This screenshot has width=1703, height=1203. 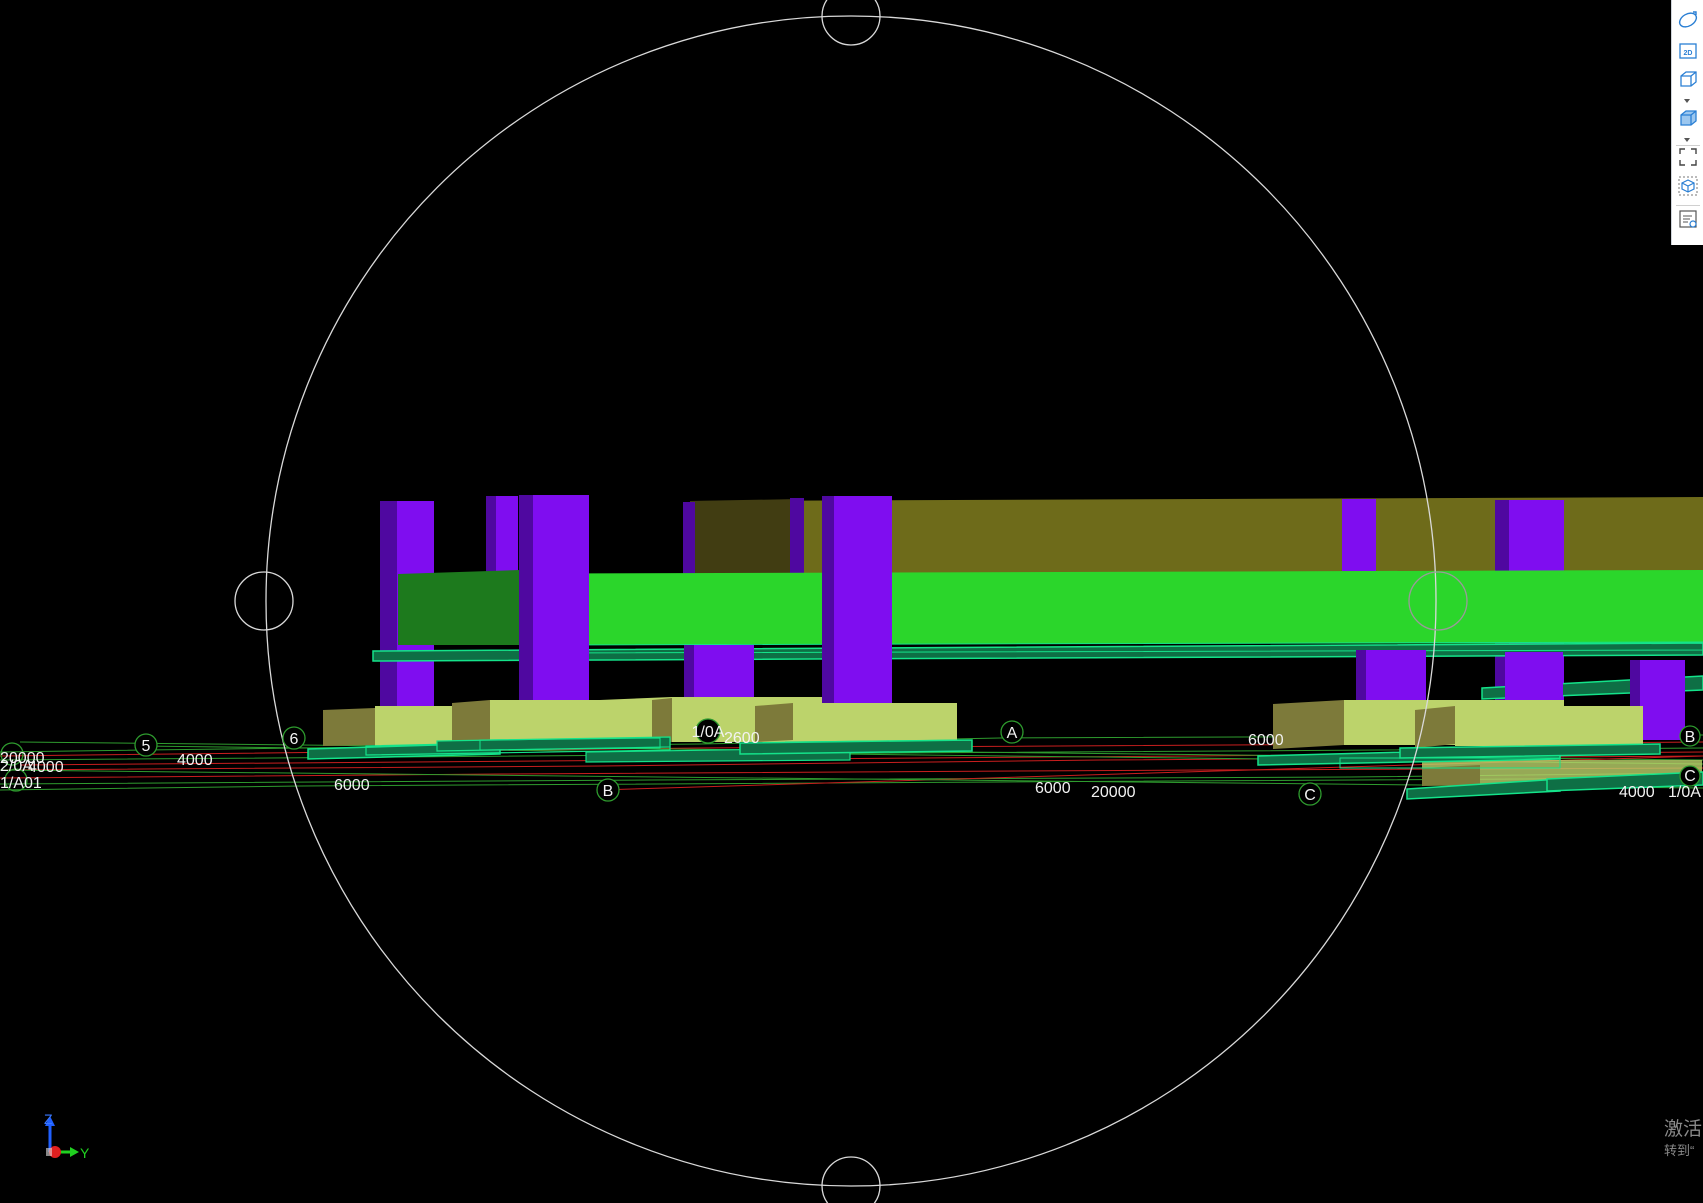 I want to click on dim-20000: 20000, so click(x=1113, y=792).